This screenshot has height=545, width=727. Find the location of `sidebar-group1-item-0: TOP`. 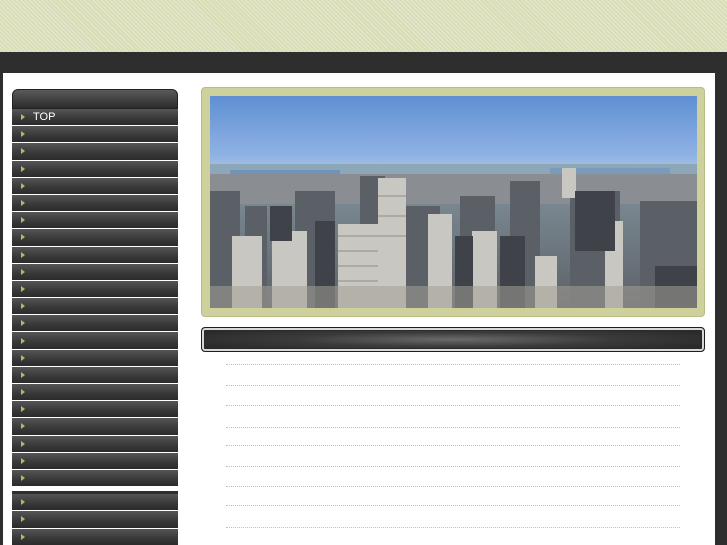

sidebar-group1-item-0: TOP is located at coordinates (95, 118).